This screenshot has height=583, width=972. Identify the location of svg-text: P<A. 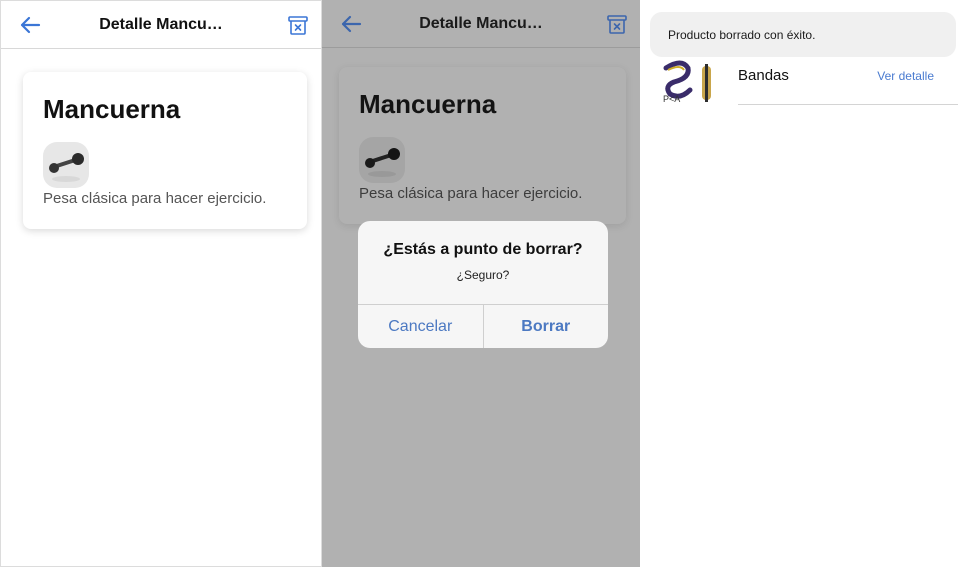
(671, 99).